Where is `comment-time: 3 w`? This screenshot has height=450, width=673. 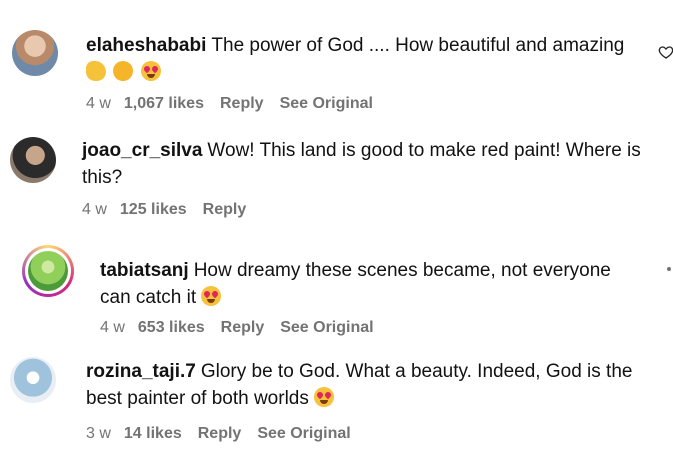 comment-time: 3 w is located at coordinates (98, 433).